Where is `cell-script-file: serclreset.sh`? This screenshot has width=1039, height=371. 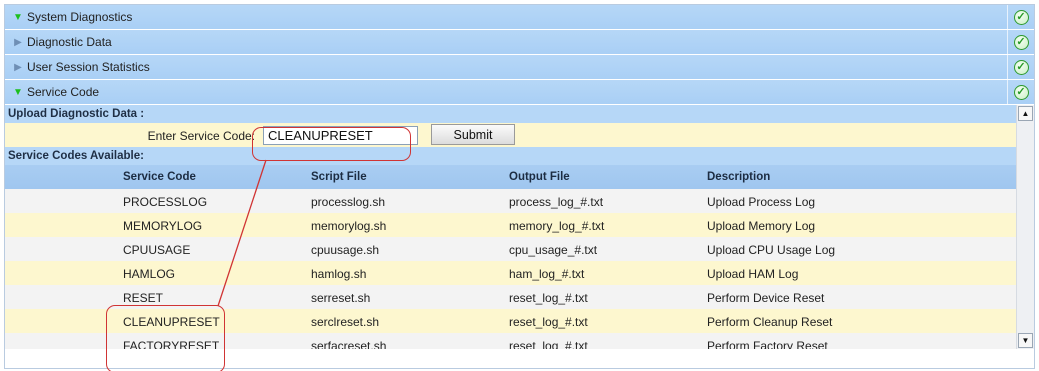 cell-script-file: serclreset.sh is located at coordinates (345, 322).